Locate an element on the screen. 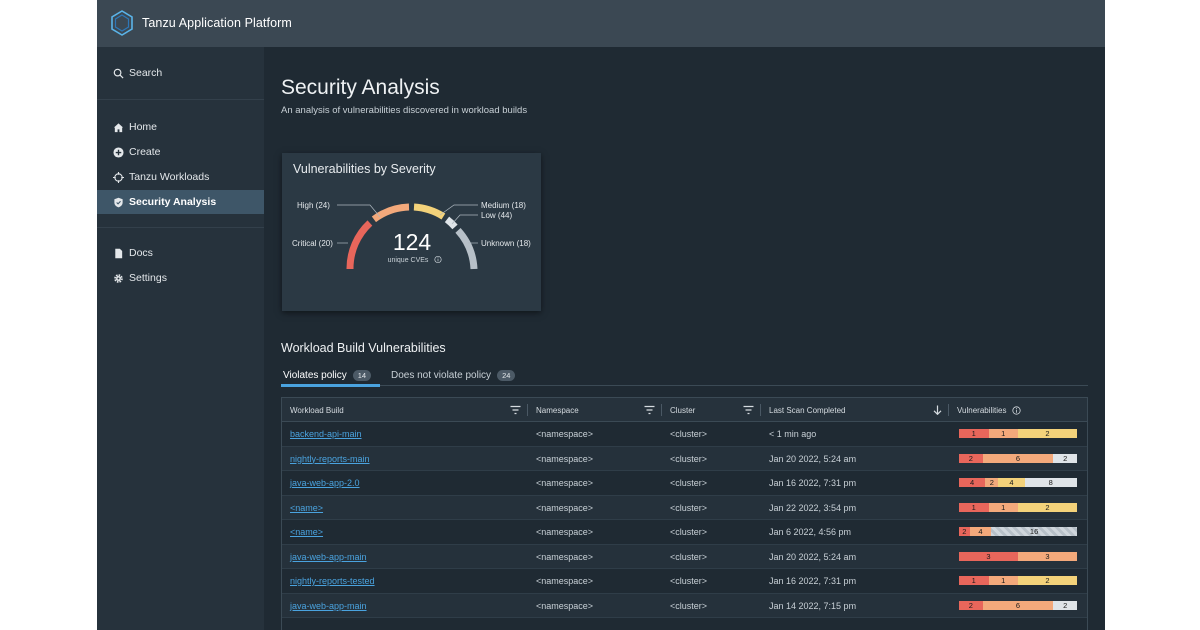  vulnerability-bar: 4248 is located at coordinates (1018, 482).